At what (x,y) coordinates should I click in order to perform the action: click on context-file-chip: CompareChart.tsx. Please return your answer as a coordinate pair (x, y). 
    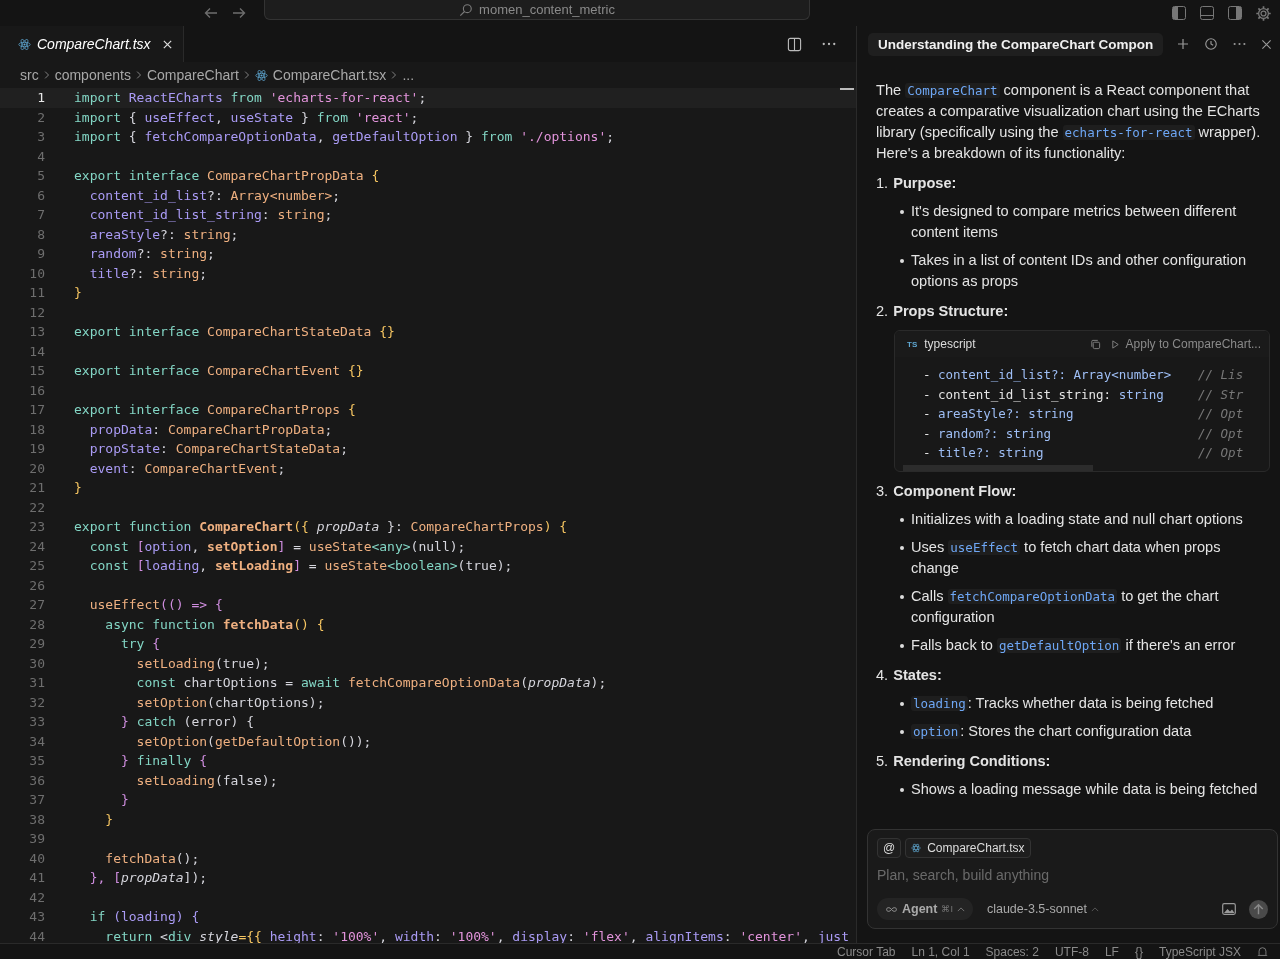
    Looking at the image, I should click on (968, 848).